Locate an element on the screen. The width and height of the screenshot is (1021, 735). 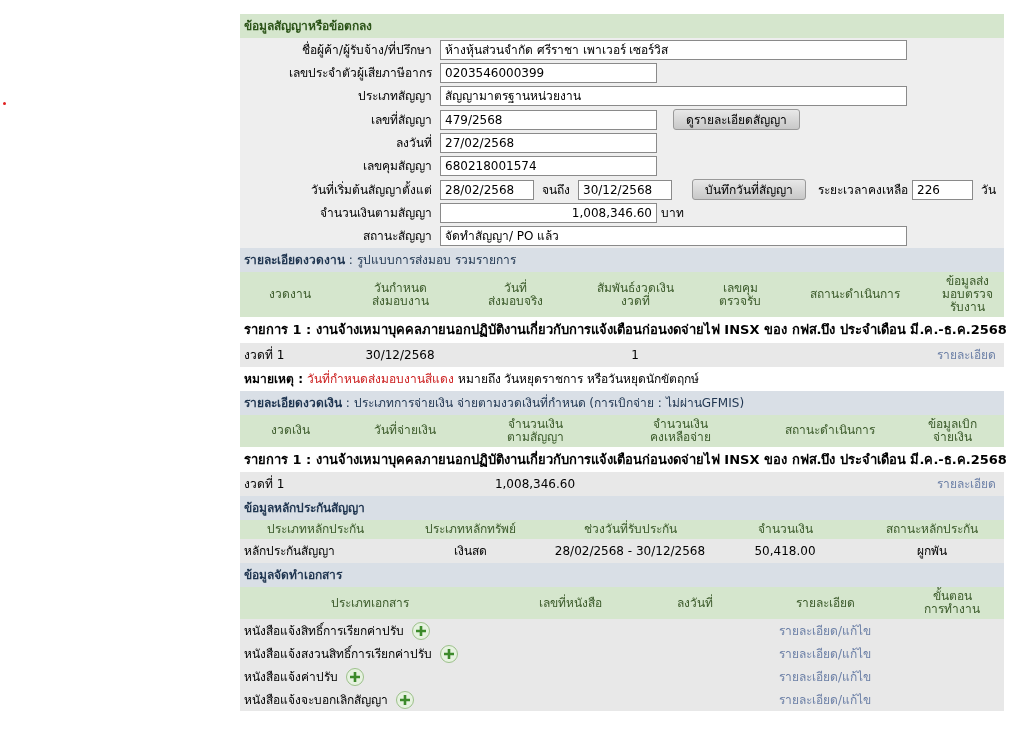
column-header: จำนวนเงิน คงเหลือจ่าย is located at coordinates (680, 430).